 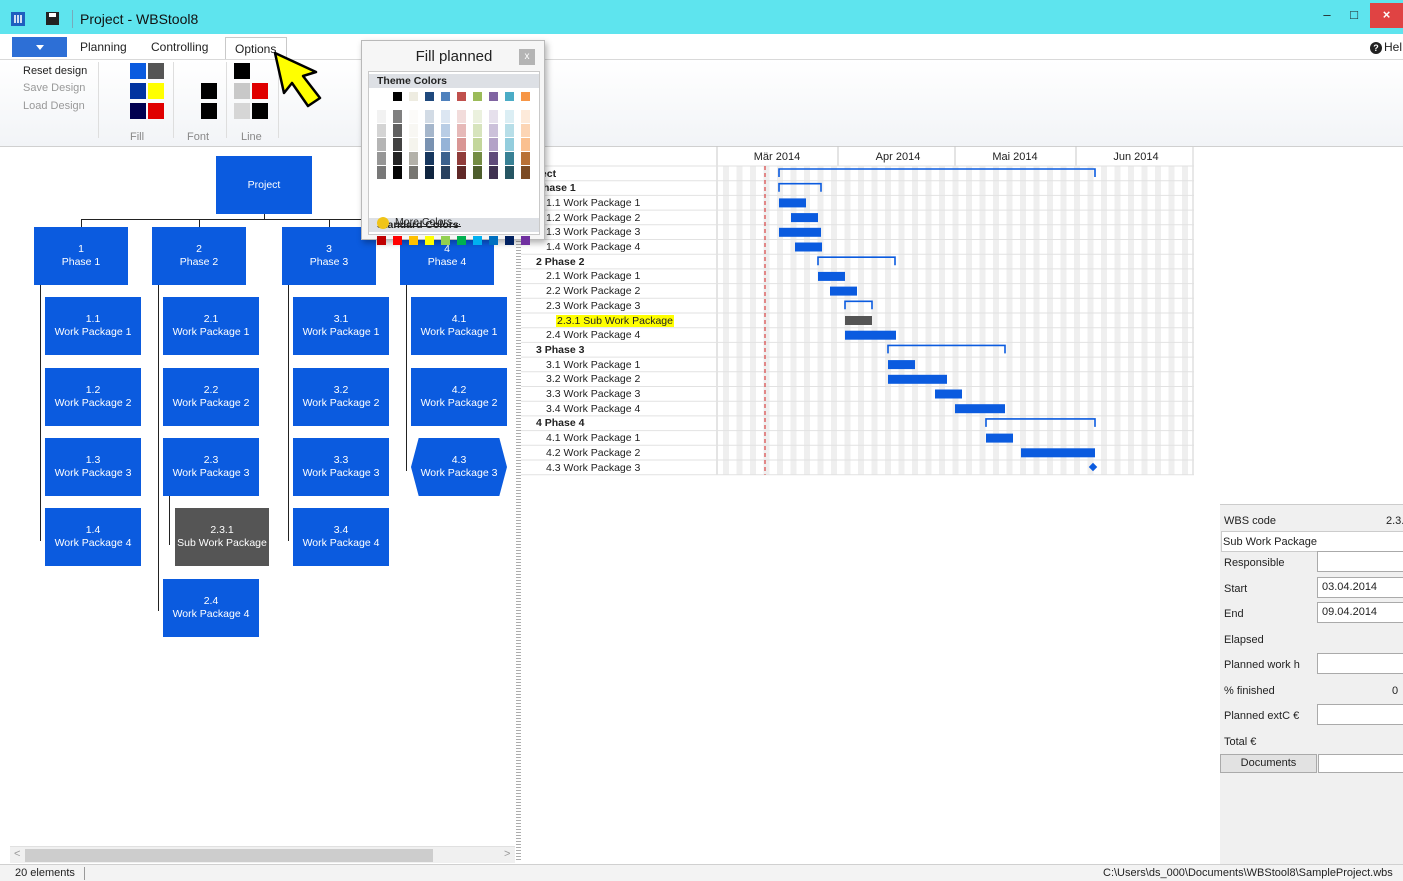 What do you see at coordinates (1312, 541) in the screenshot?
I see `name-field: Sub Work Package` at bounding box center [1312, 541].